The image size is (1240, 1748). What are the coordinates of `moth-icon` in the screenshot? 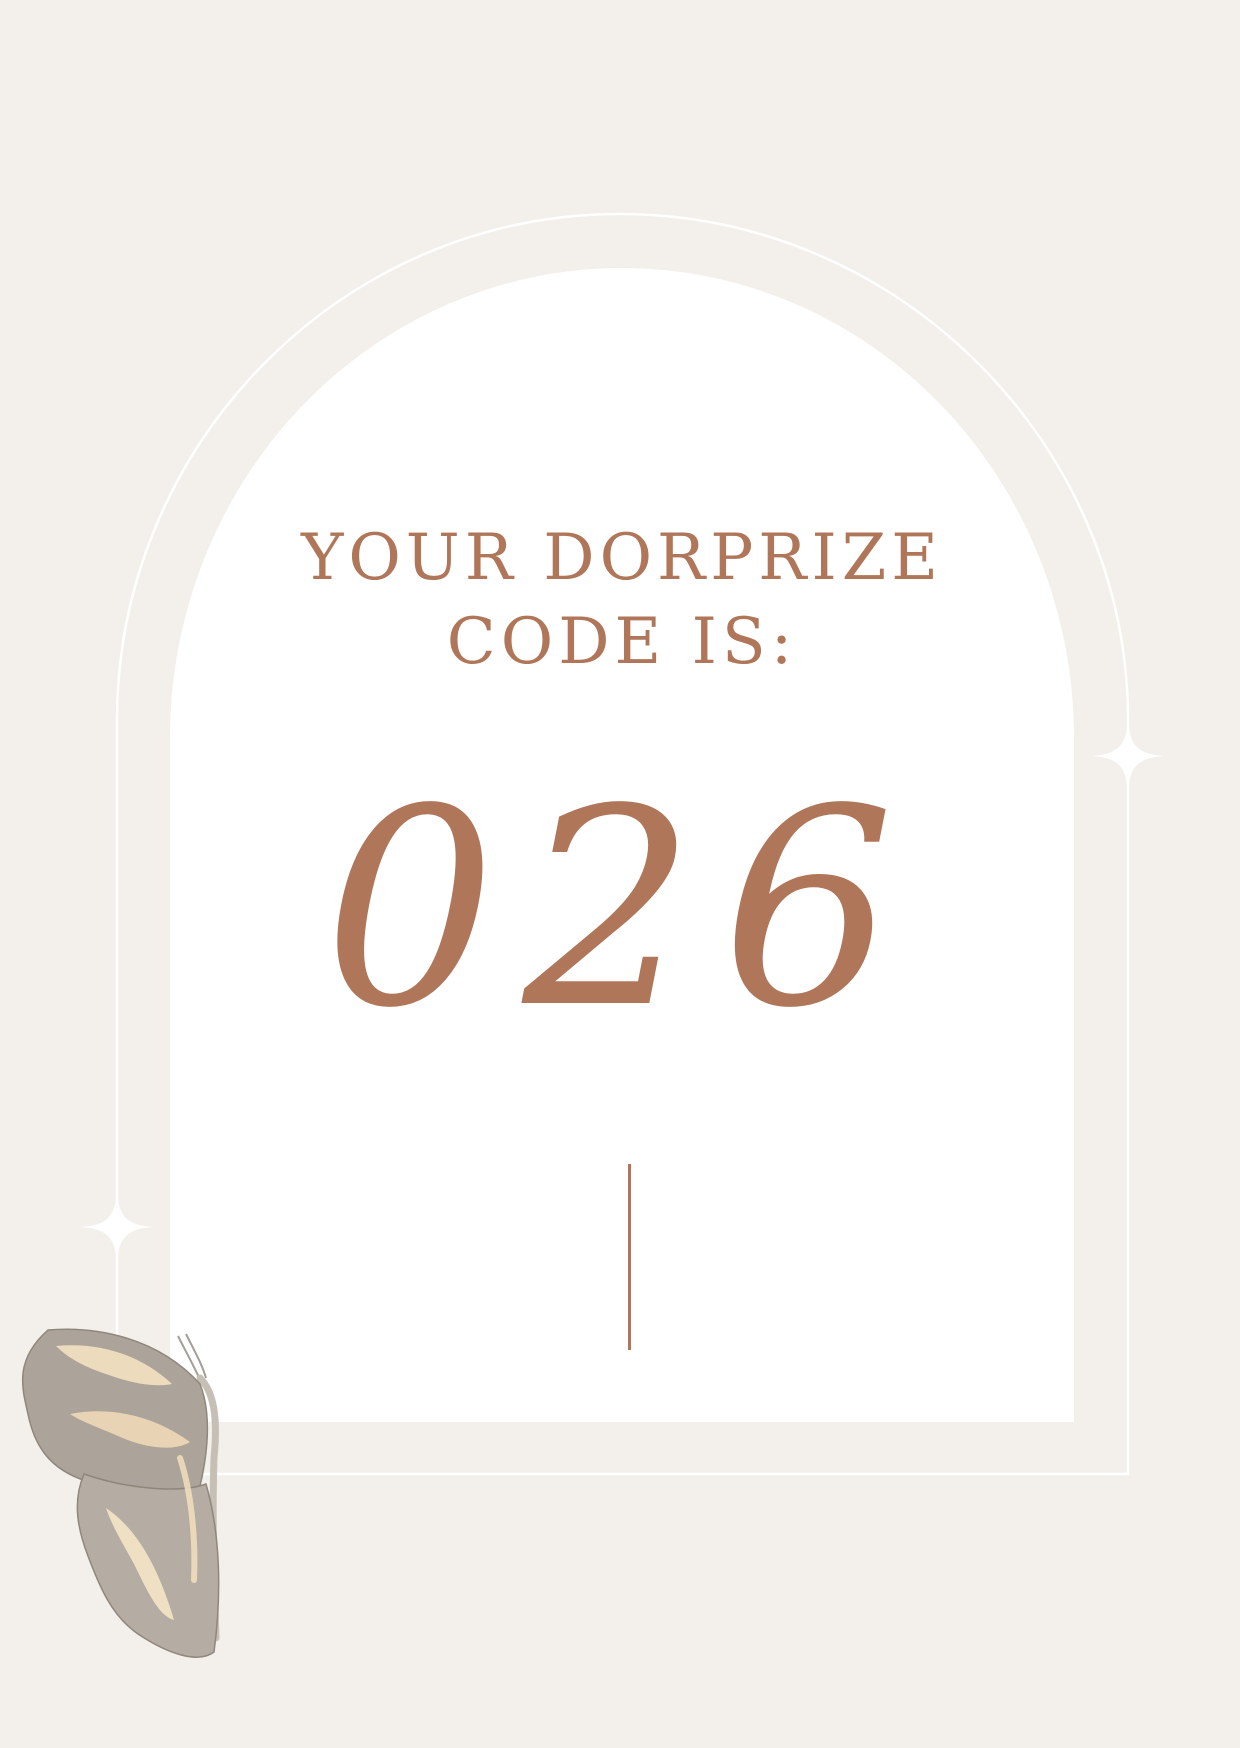 It's located at (120, 1493).